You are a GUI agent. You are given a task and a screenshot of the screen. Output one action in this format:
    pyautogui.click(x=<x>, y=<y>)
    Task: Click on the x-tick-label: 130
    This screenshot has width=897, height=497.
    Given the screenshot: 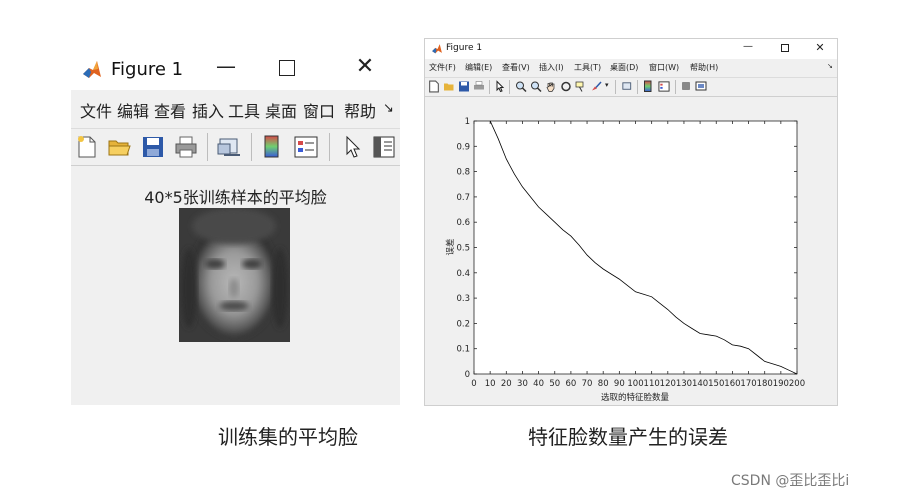 What is the action you would take?
    pyautogui.click(x=684, y=384)
    